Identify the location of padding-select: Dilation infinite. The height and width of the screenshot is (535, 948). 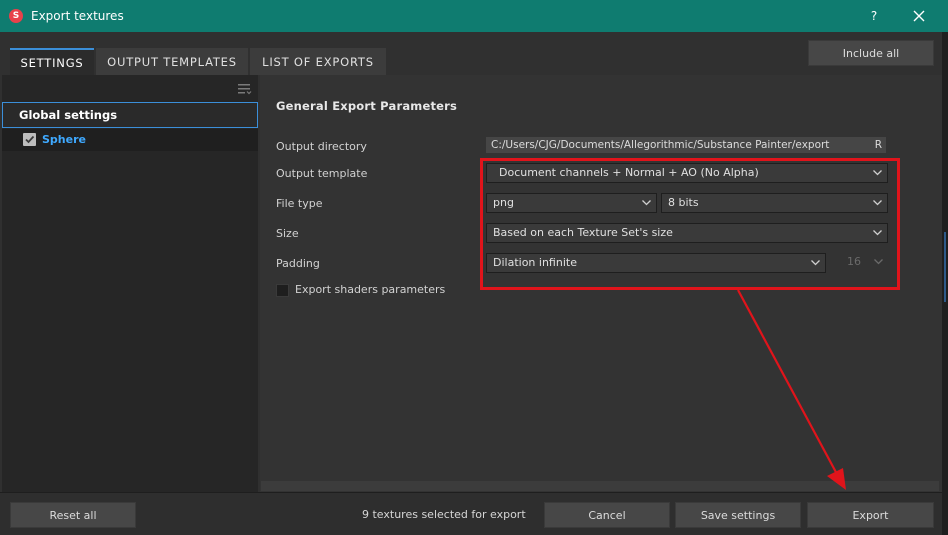
(656, 263).